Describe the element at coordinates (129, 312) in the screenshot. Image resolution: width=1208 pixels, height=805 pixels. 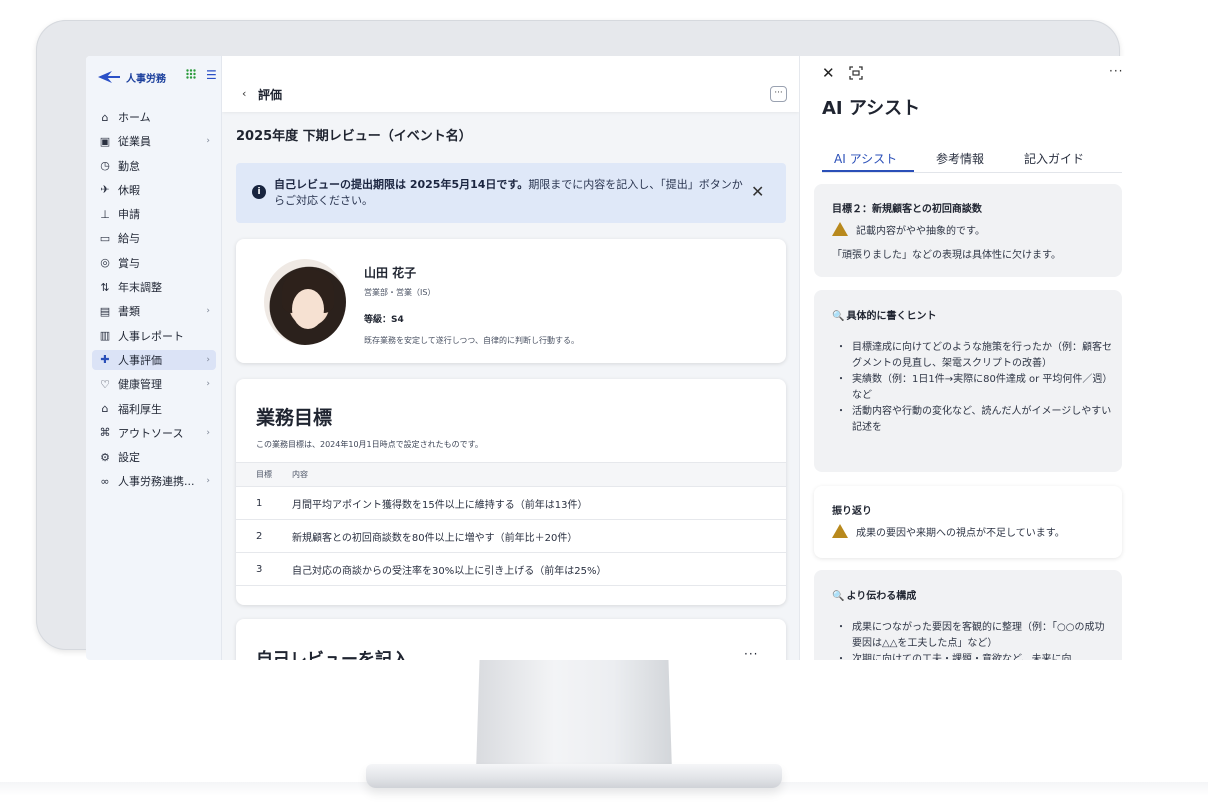
I see `sidebar-item-label: 書類` at that location.